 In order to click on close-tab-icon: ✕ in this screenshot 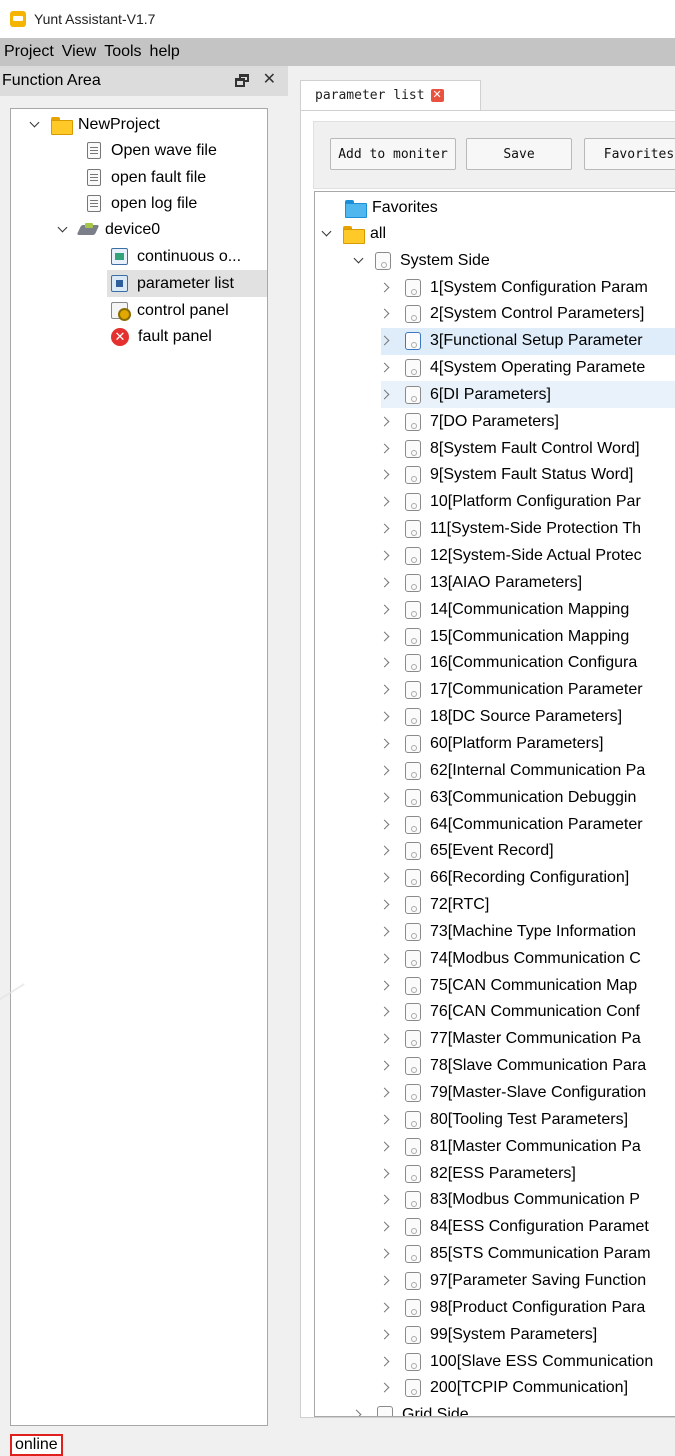, I will do `click(437, 95)`.